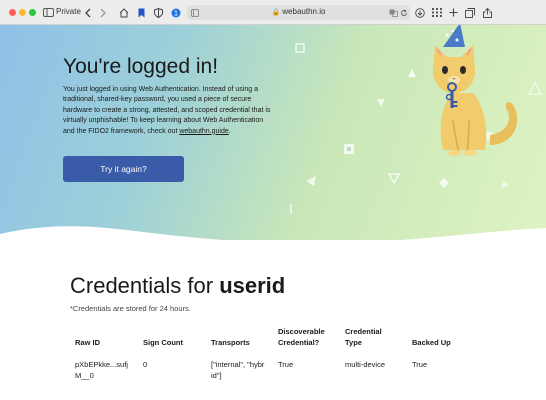 Image resolution: width=546 pixels, height=400 pixels. What do you see at coordinates (101, 364) in the screenshot?
I see `cell-raw-id-line-1: pXbEPkke...sufj` at bounding box center [101, 364].